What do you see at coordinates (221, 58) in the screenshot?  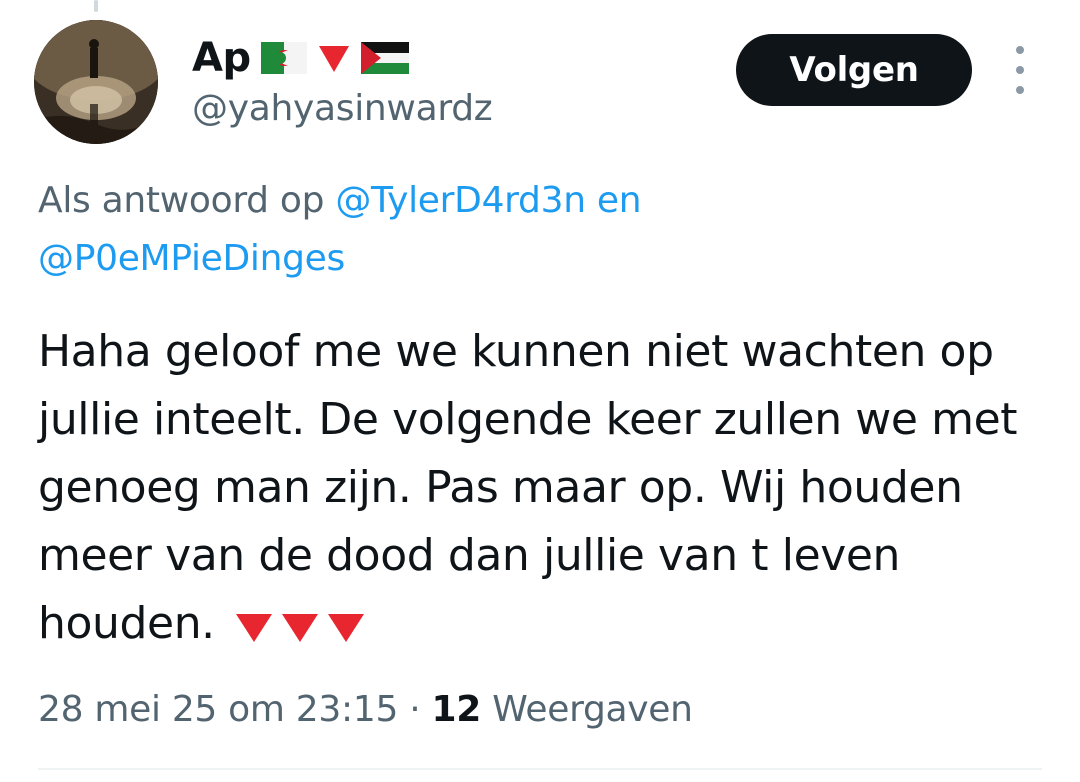 I see `author-display-name: Ap` at bounding box center [221, 58].